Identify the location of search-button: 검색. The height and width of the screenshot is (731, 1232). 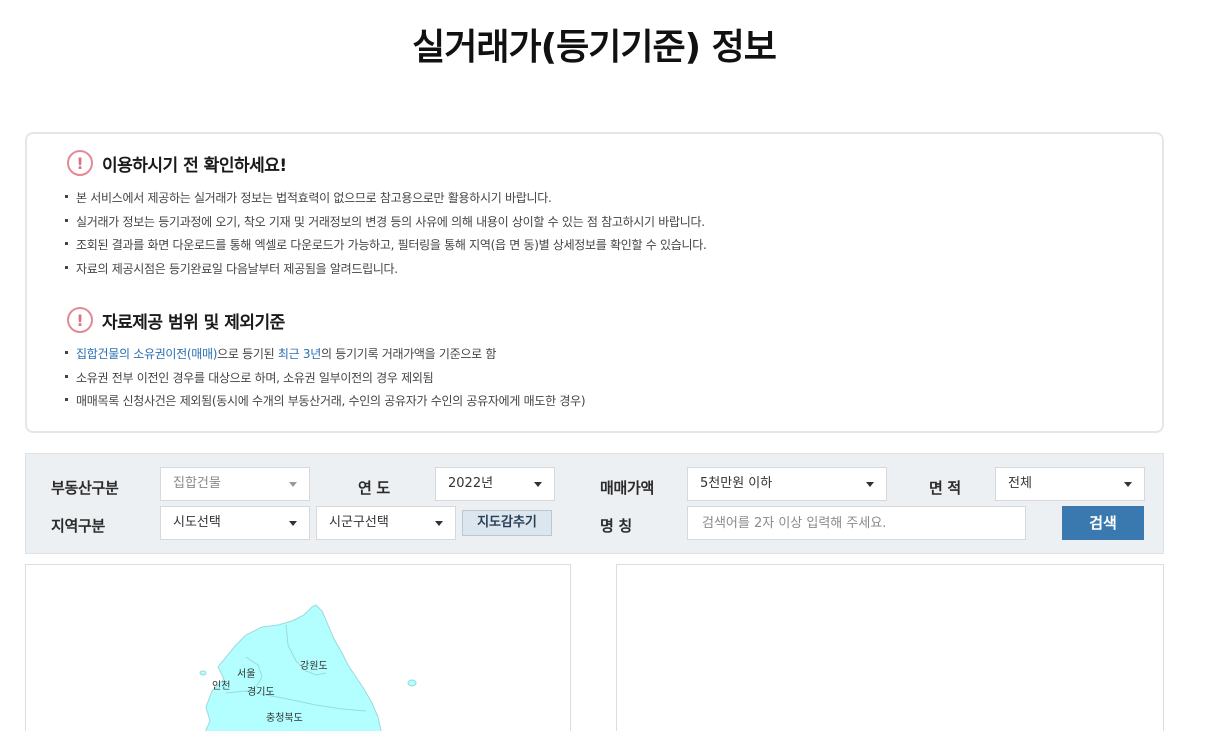
(1103, 523).